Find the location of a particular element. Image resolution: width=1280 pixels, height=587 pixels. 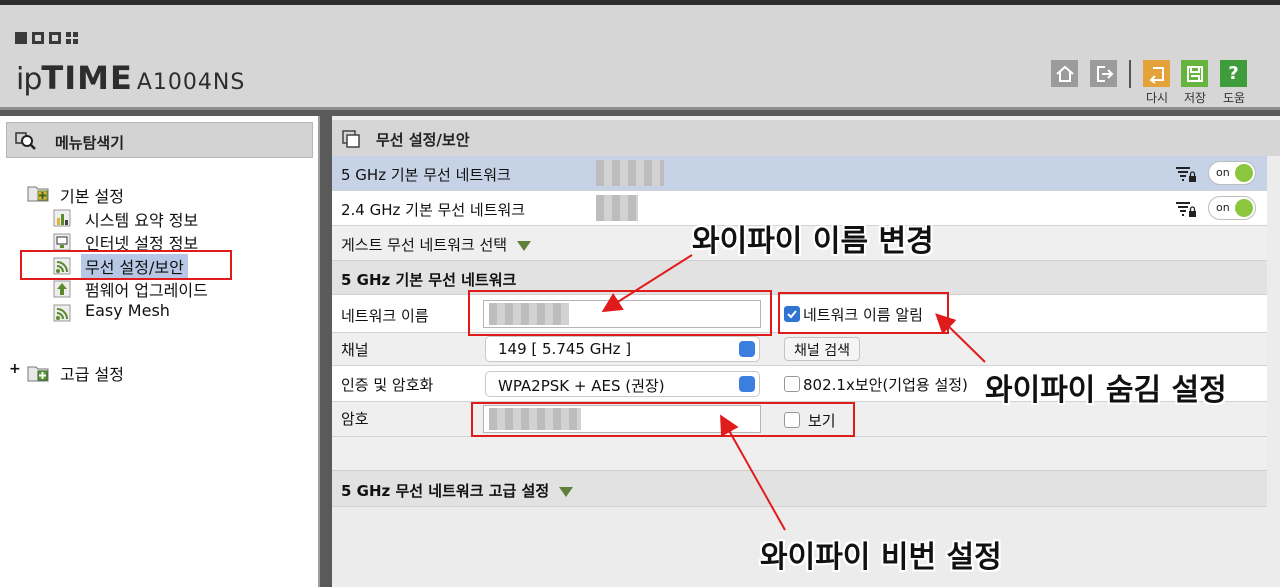

callout-password: 와이파이 비번 설정 is located at coordinates (881, 557).